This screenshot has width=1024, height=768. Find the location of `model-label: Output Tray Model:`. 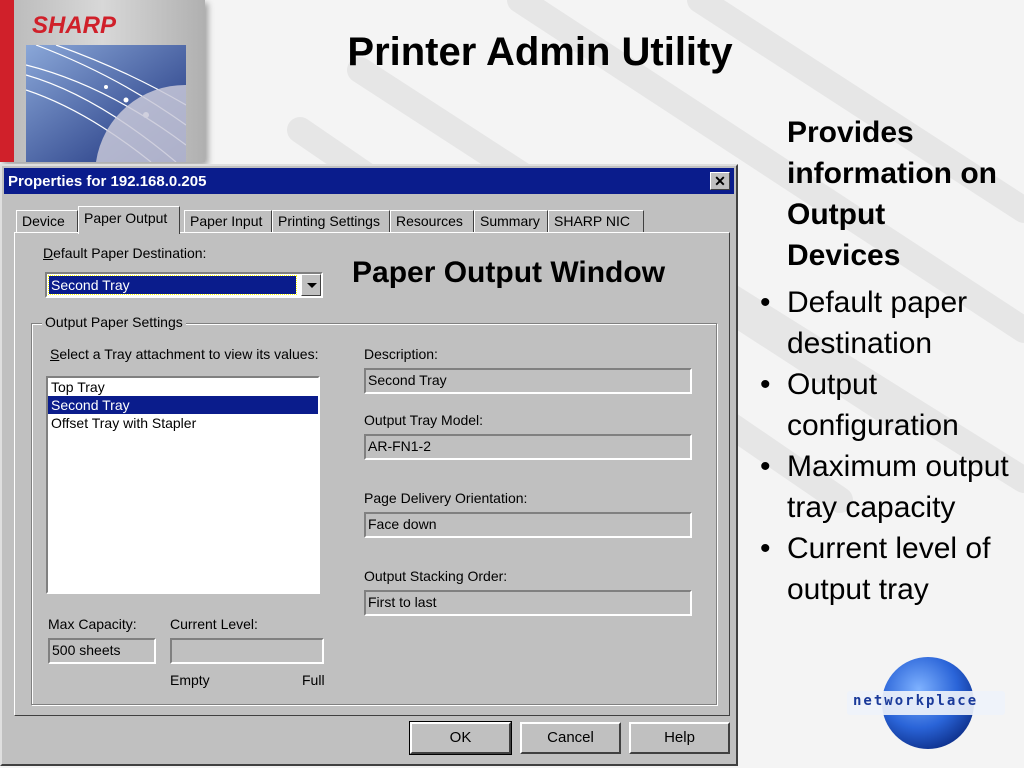

model-label: Output Tray Model: is located at coordinates (424, 420).